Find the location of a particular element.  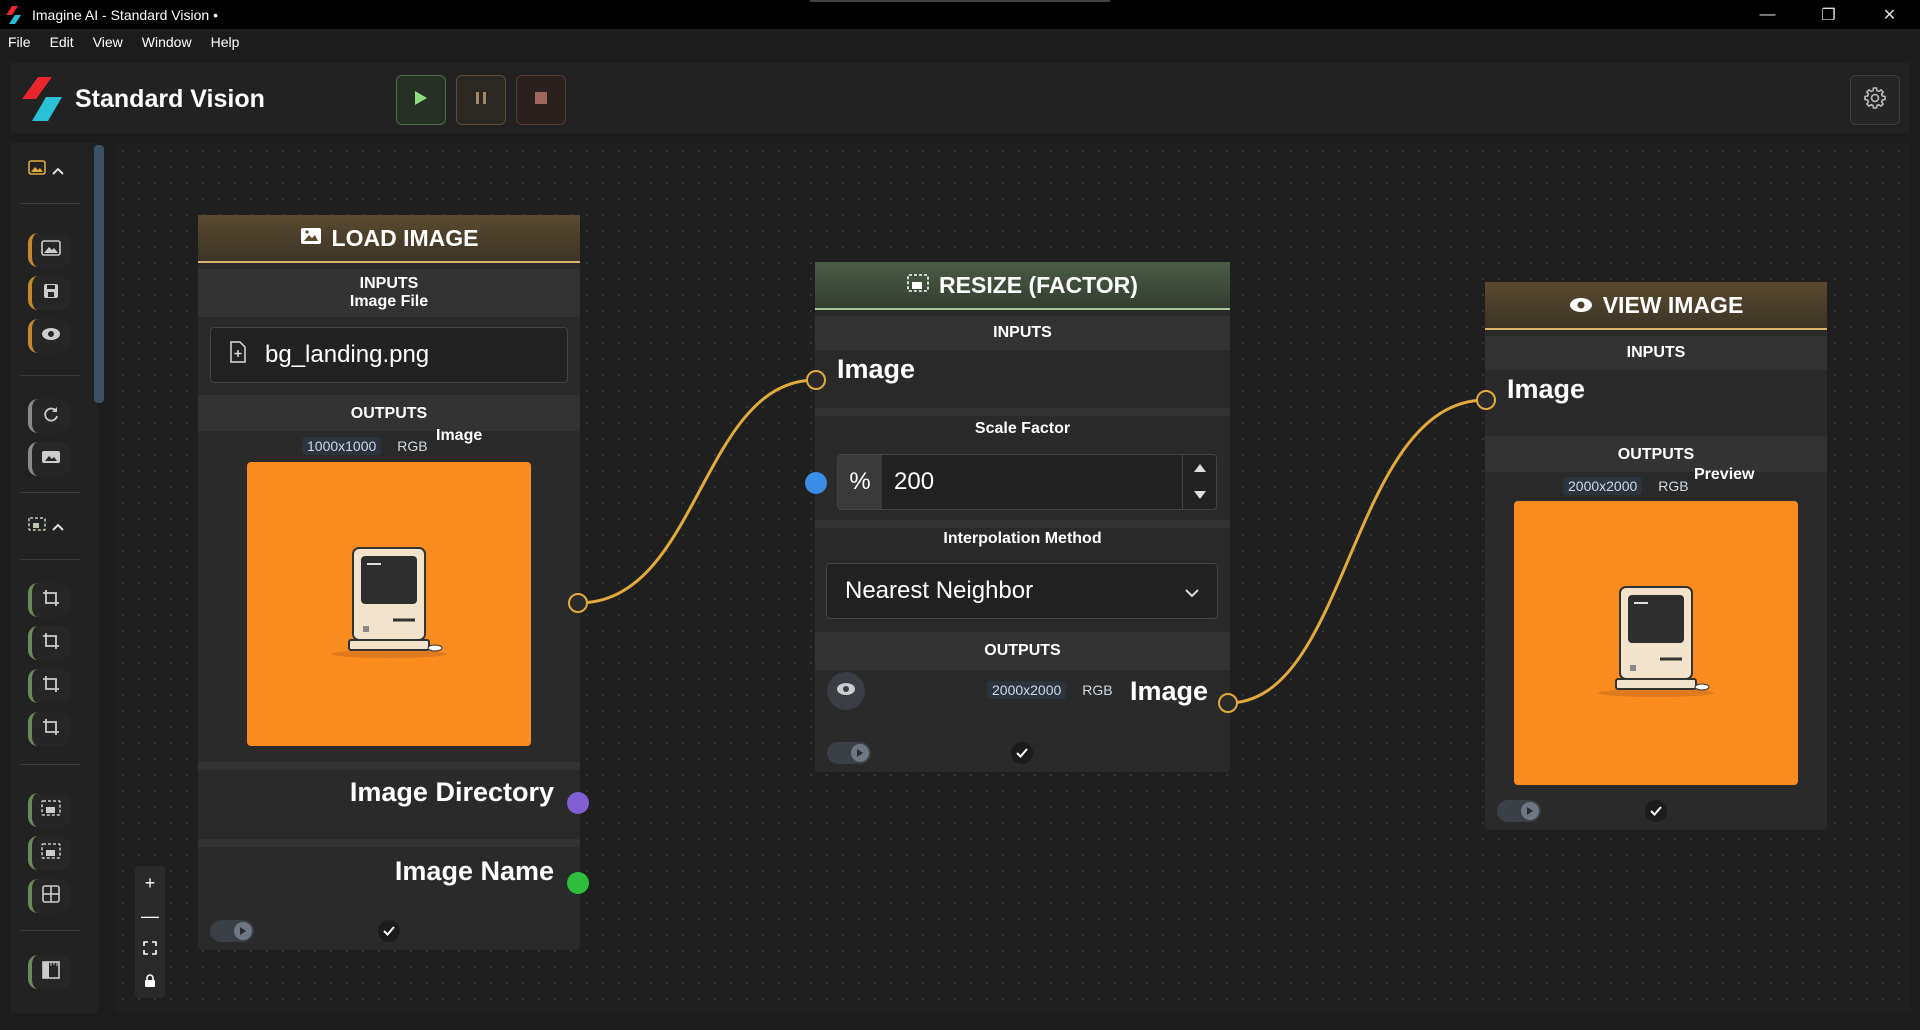

menu-edit: Edit is located at coordinates (62, 42).